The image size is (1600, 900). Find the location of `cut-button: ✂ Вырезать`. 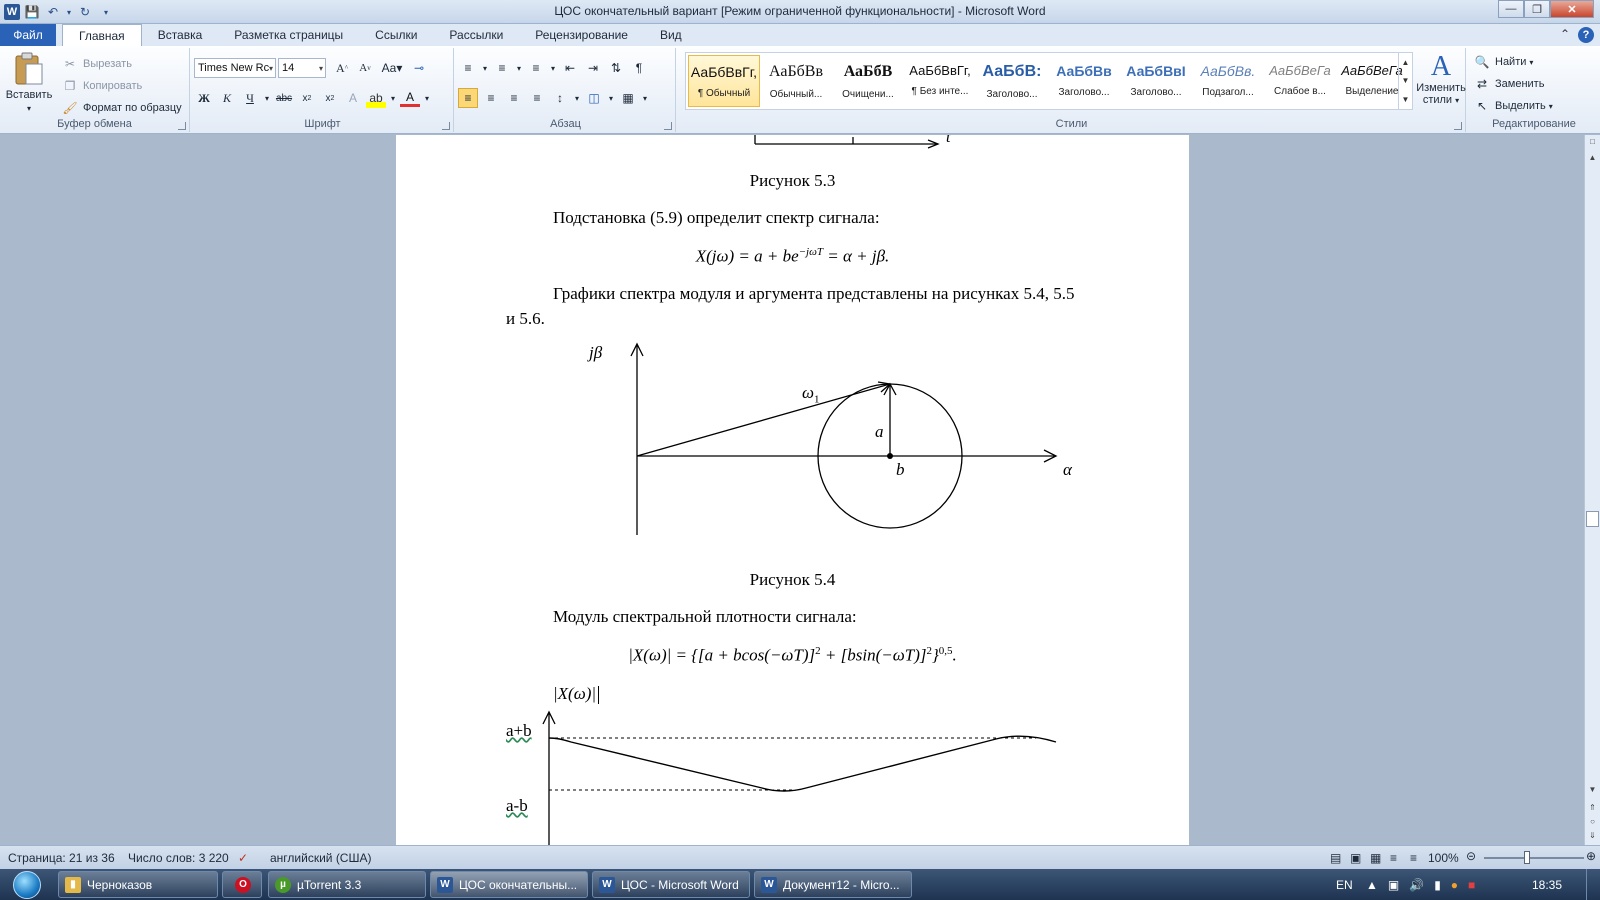

cut-button: ✂ Вырезать is located at coordinates (96, 64).